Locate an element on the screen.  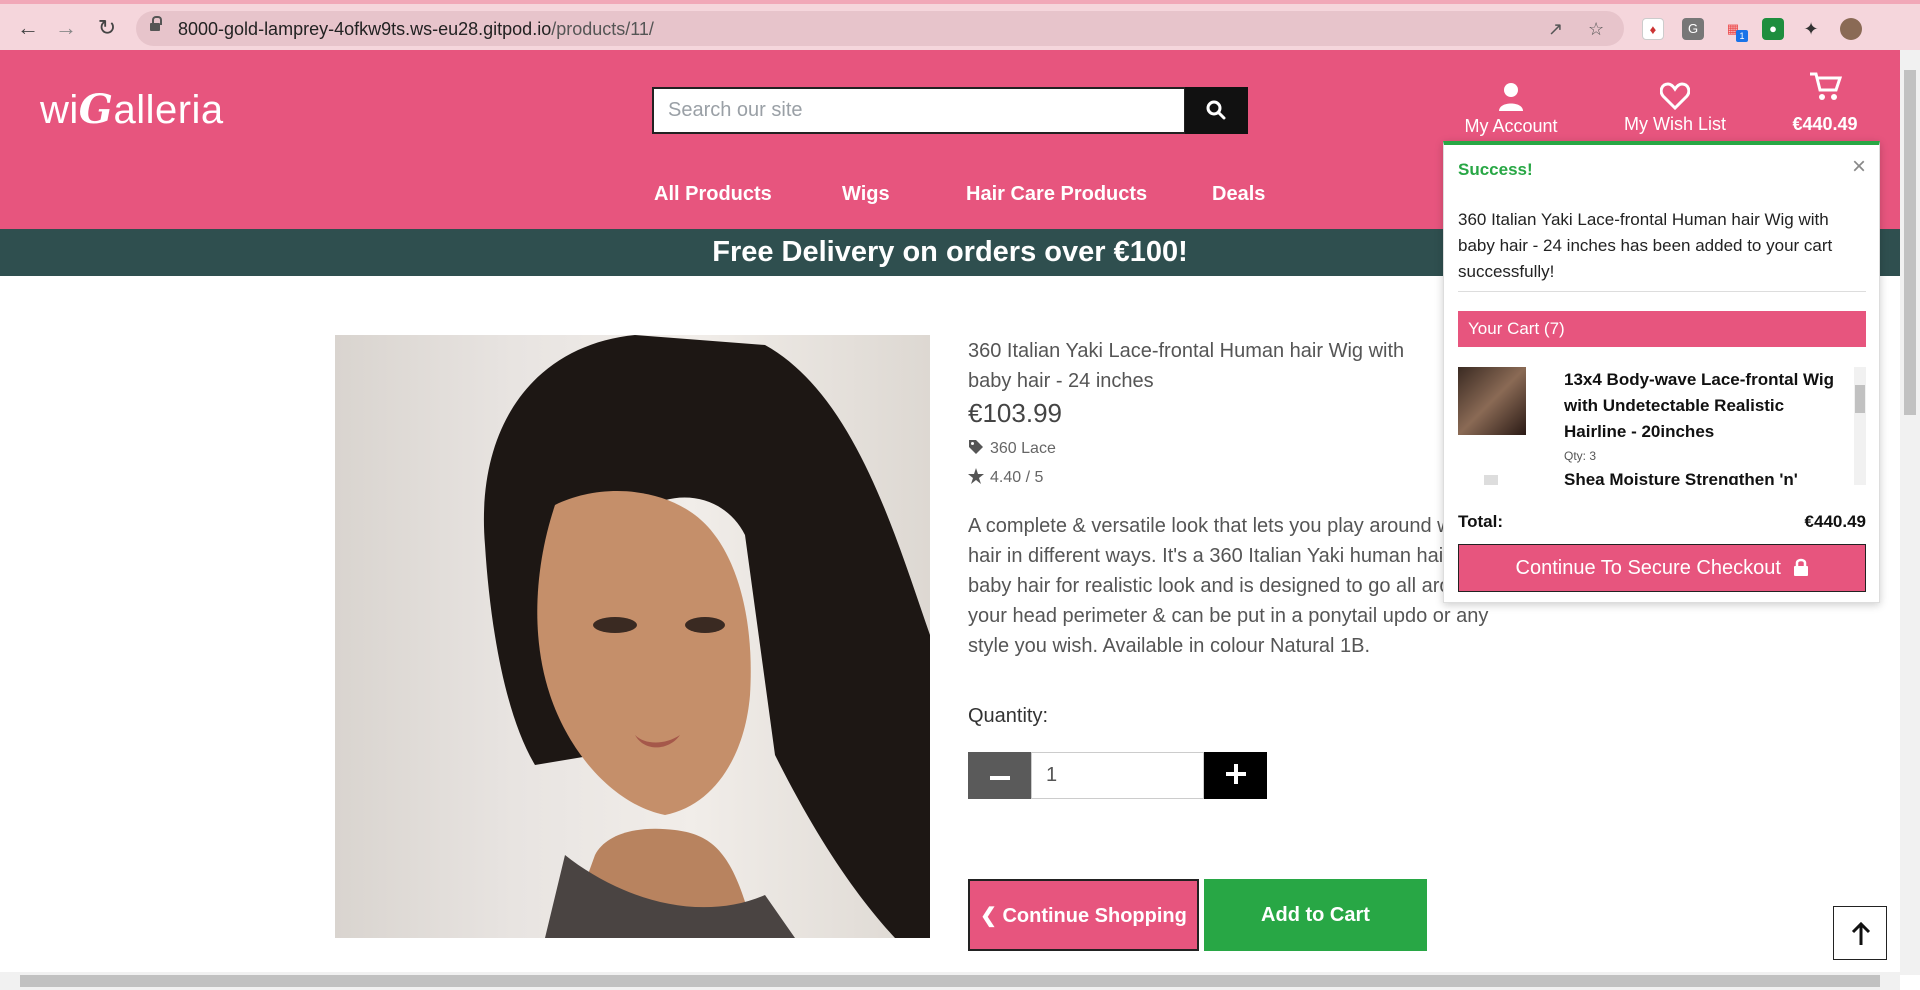
product-category: 360 Lace is located at coordinates (1012, 448).